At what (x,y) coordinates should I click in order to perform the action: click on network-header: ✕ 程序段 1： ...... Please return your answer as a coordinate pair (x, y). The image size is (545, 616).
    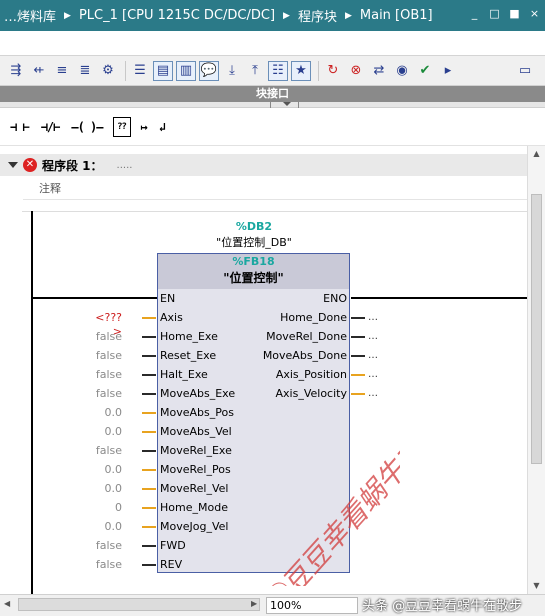
    Looking at the image, I should click on (263, 165).